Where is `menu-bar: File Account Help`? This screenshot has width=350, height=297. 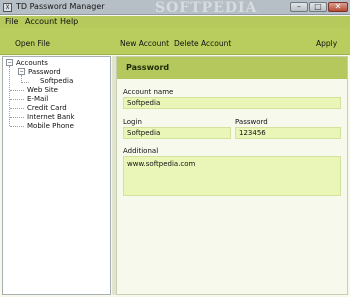
menu-bar: File Account Help is located at coordinates (175, 22).